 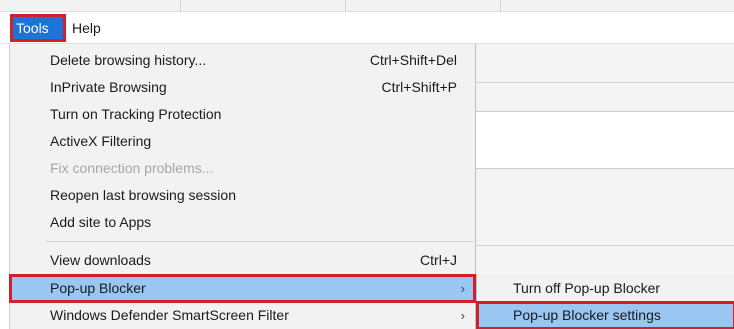 I want to click on submenu-item-label: Pop-up Blocker settings, so click(x=587, y=315).